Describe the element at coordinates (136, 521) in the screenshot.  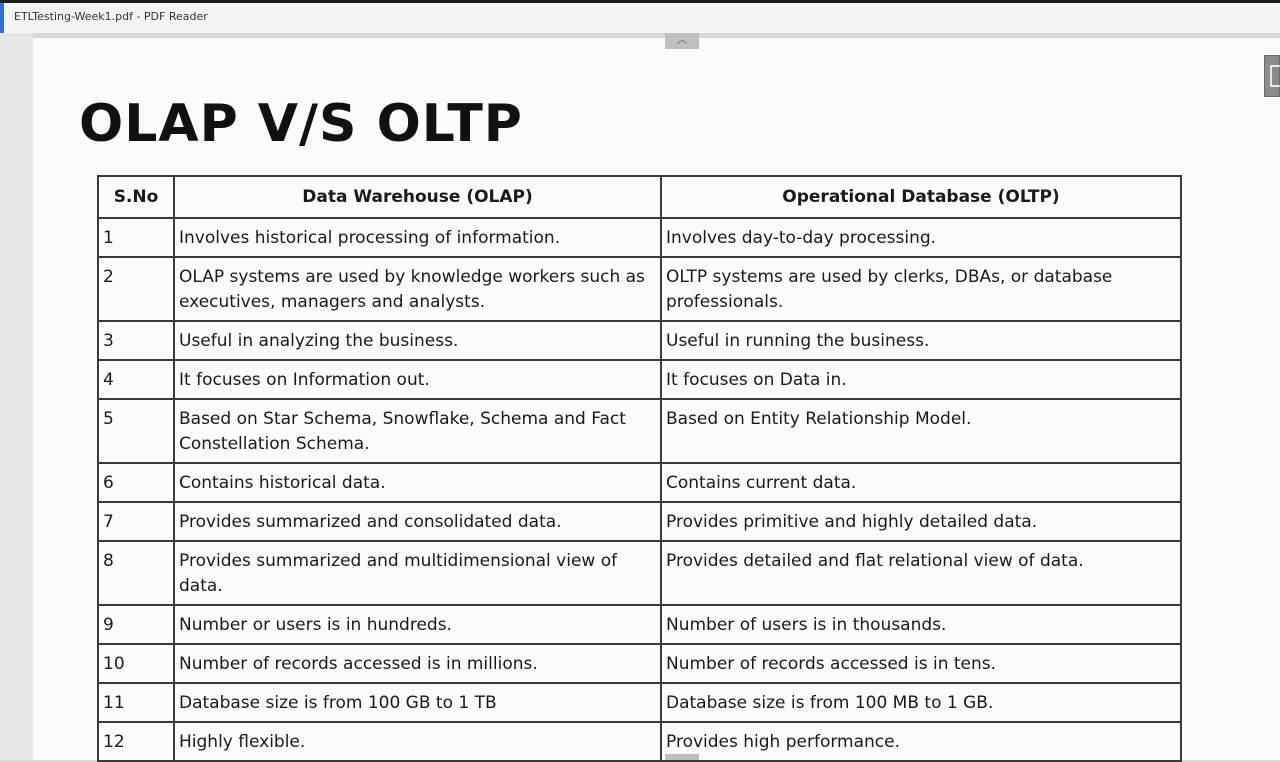
I see `cell-sno: 7` at that location.